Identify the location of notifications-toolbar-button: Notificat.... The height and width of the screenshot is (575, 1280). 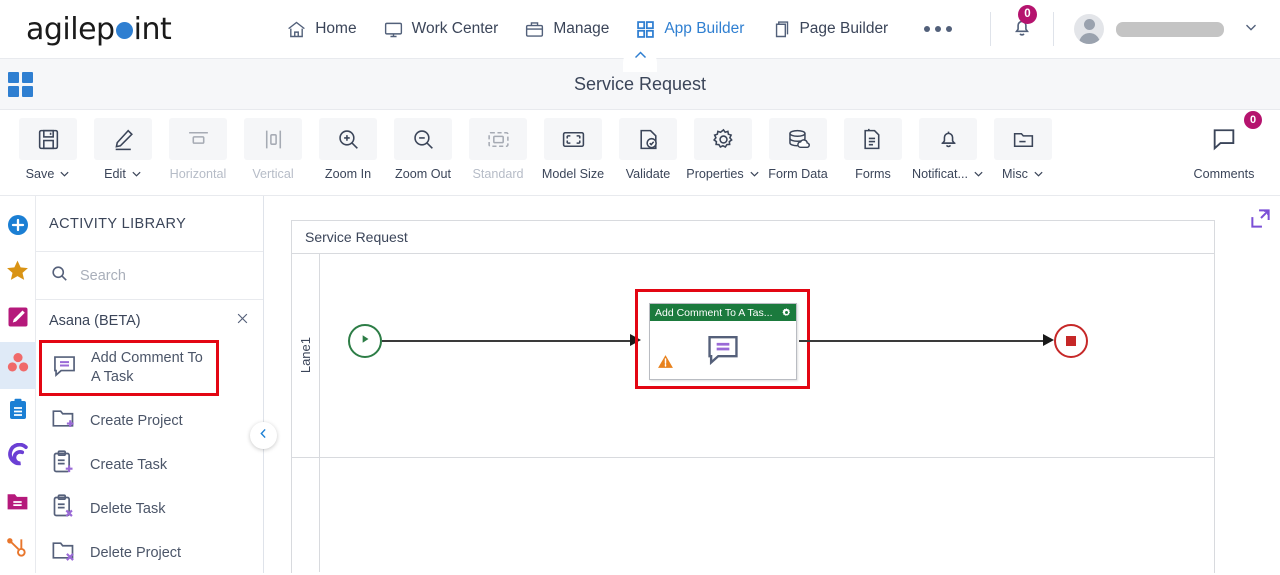
(948, 149).